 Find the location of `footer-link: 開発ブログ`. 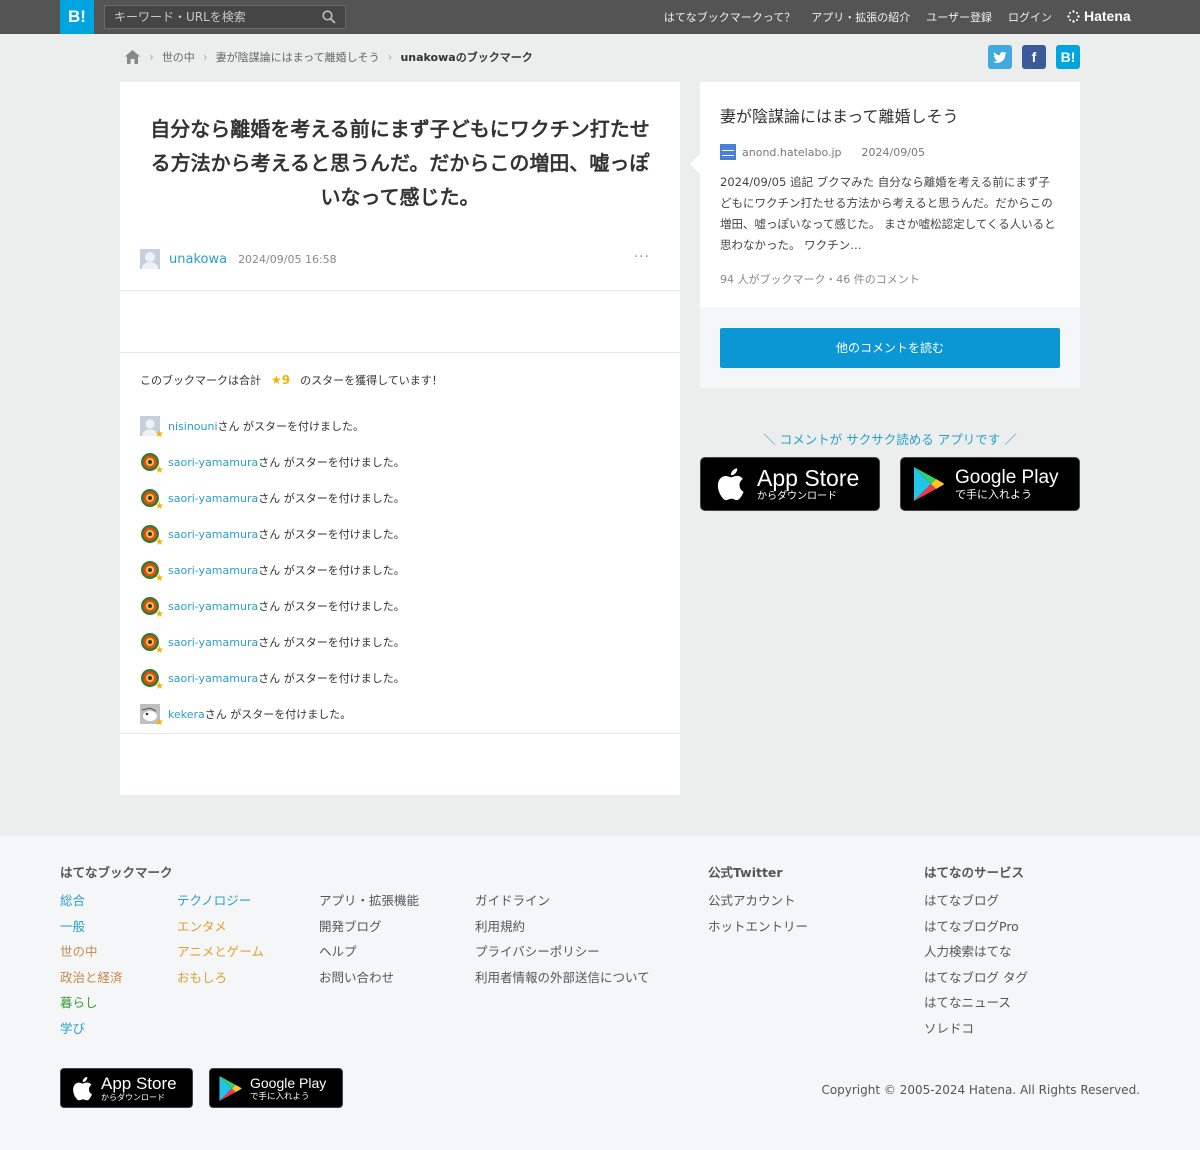

footer-link: 開発ブログ is located at coordinates (369, 927).